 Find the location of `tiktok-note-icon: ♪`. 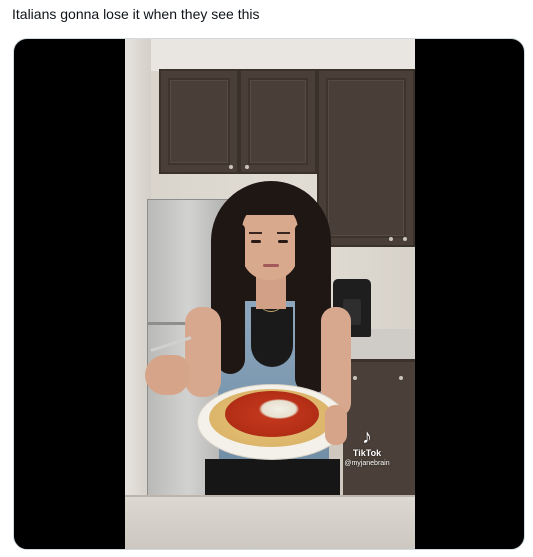

tiktok-note-icon: ♪ is located at coordinates (367, 437).